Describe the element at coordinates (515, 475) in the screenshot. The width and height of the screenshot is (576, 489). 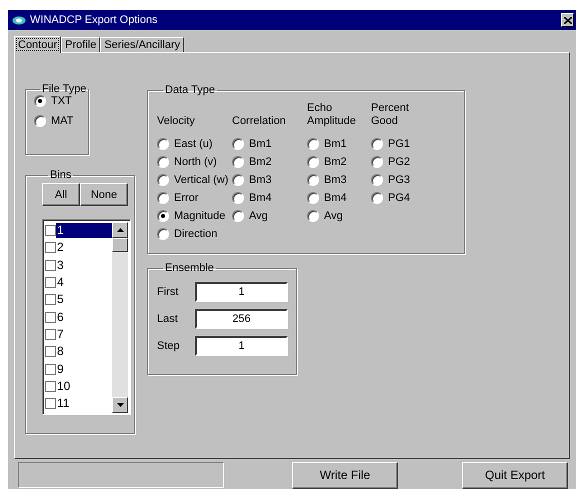
I see `action-button: Quit Export` at that location.